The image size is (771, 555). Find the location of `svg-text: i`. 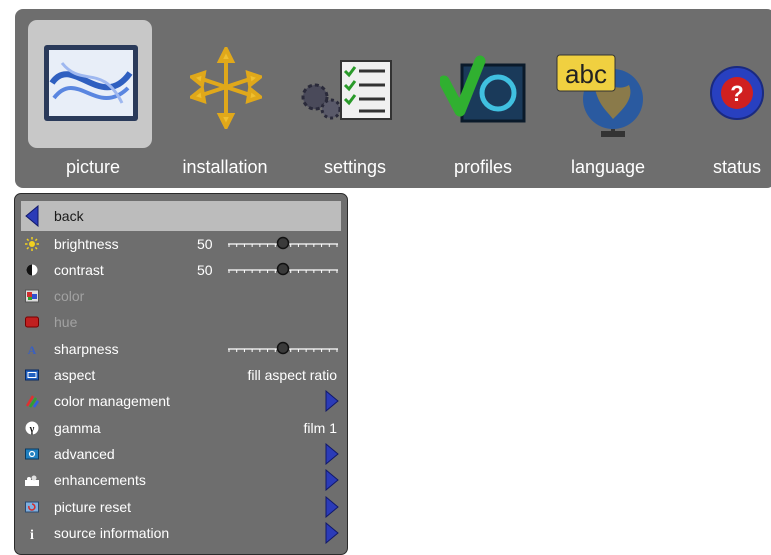

svg-text: i is located at coordinates (32, 534).